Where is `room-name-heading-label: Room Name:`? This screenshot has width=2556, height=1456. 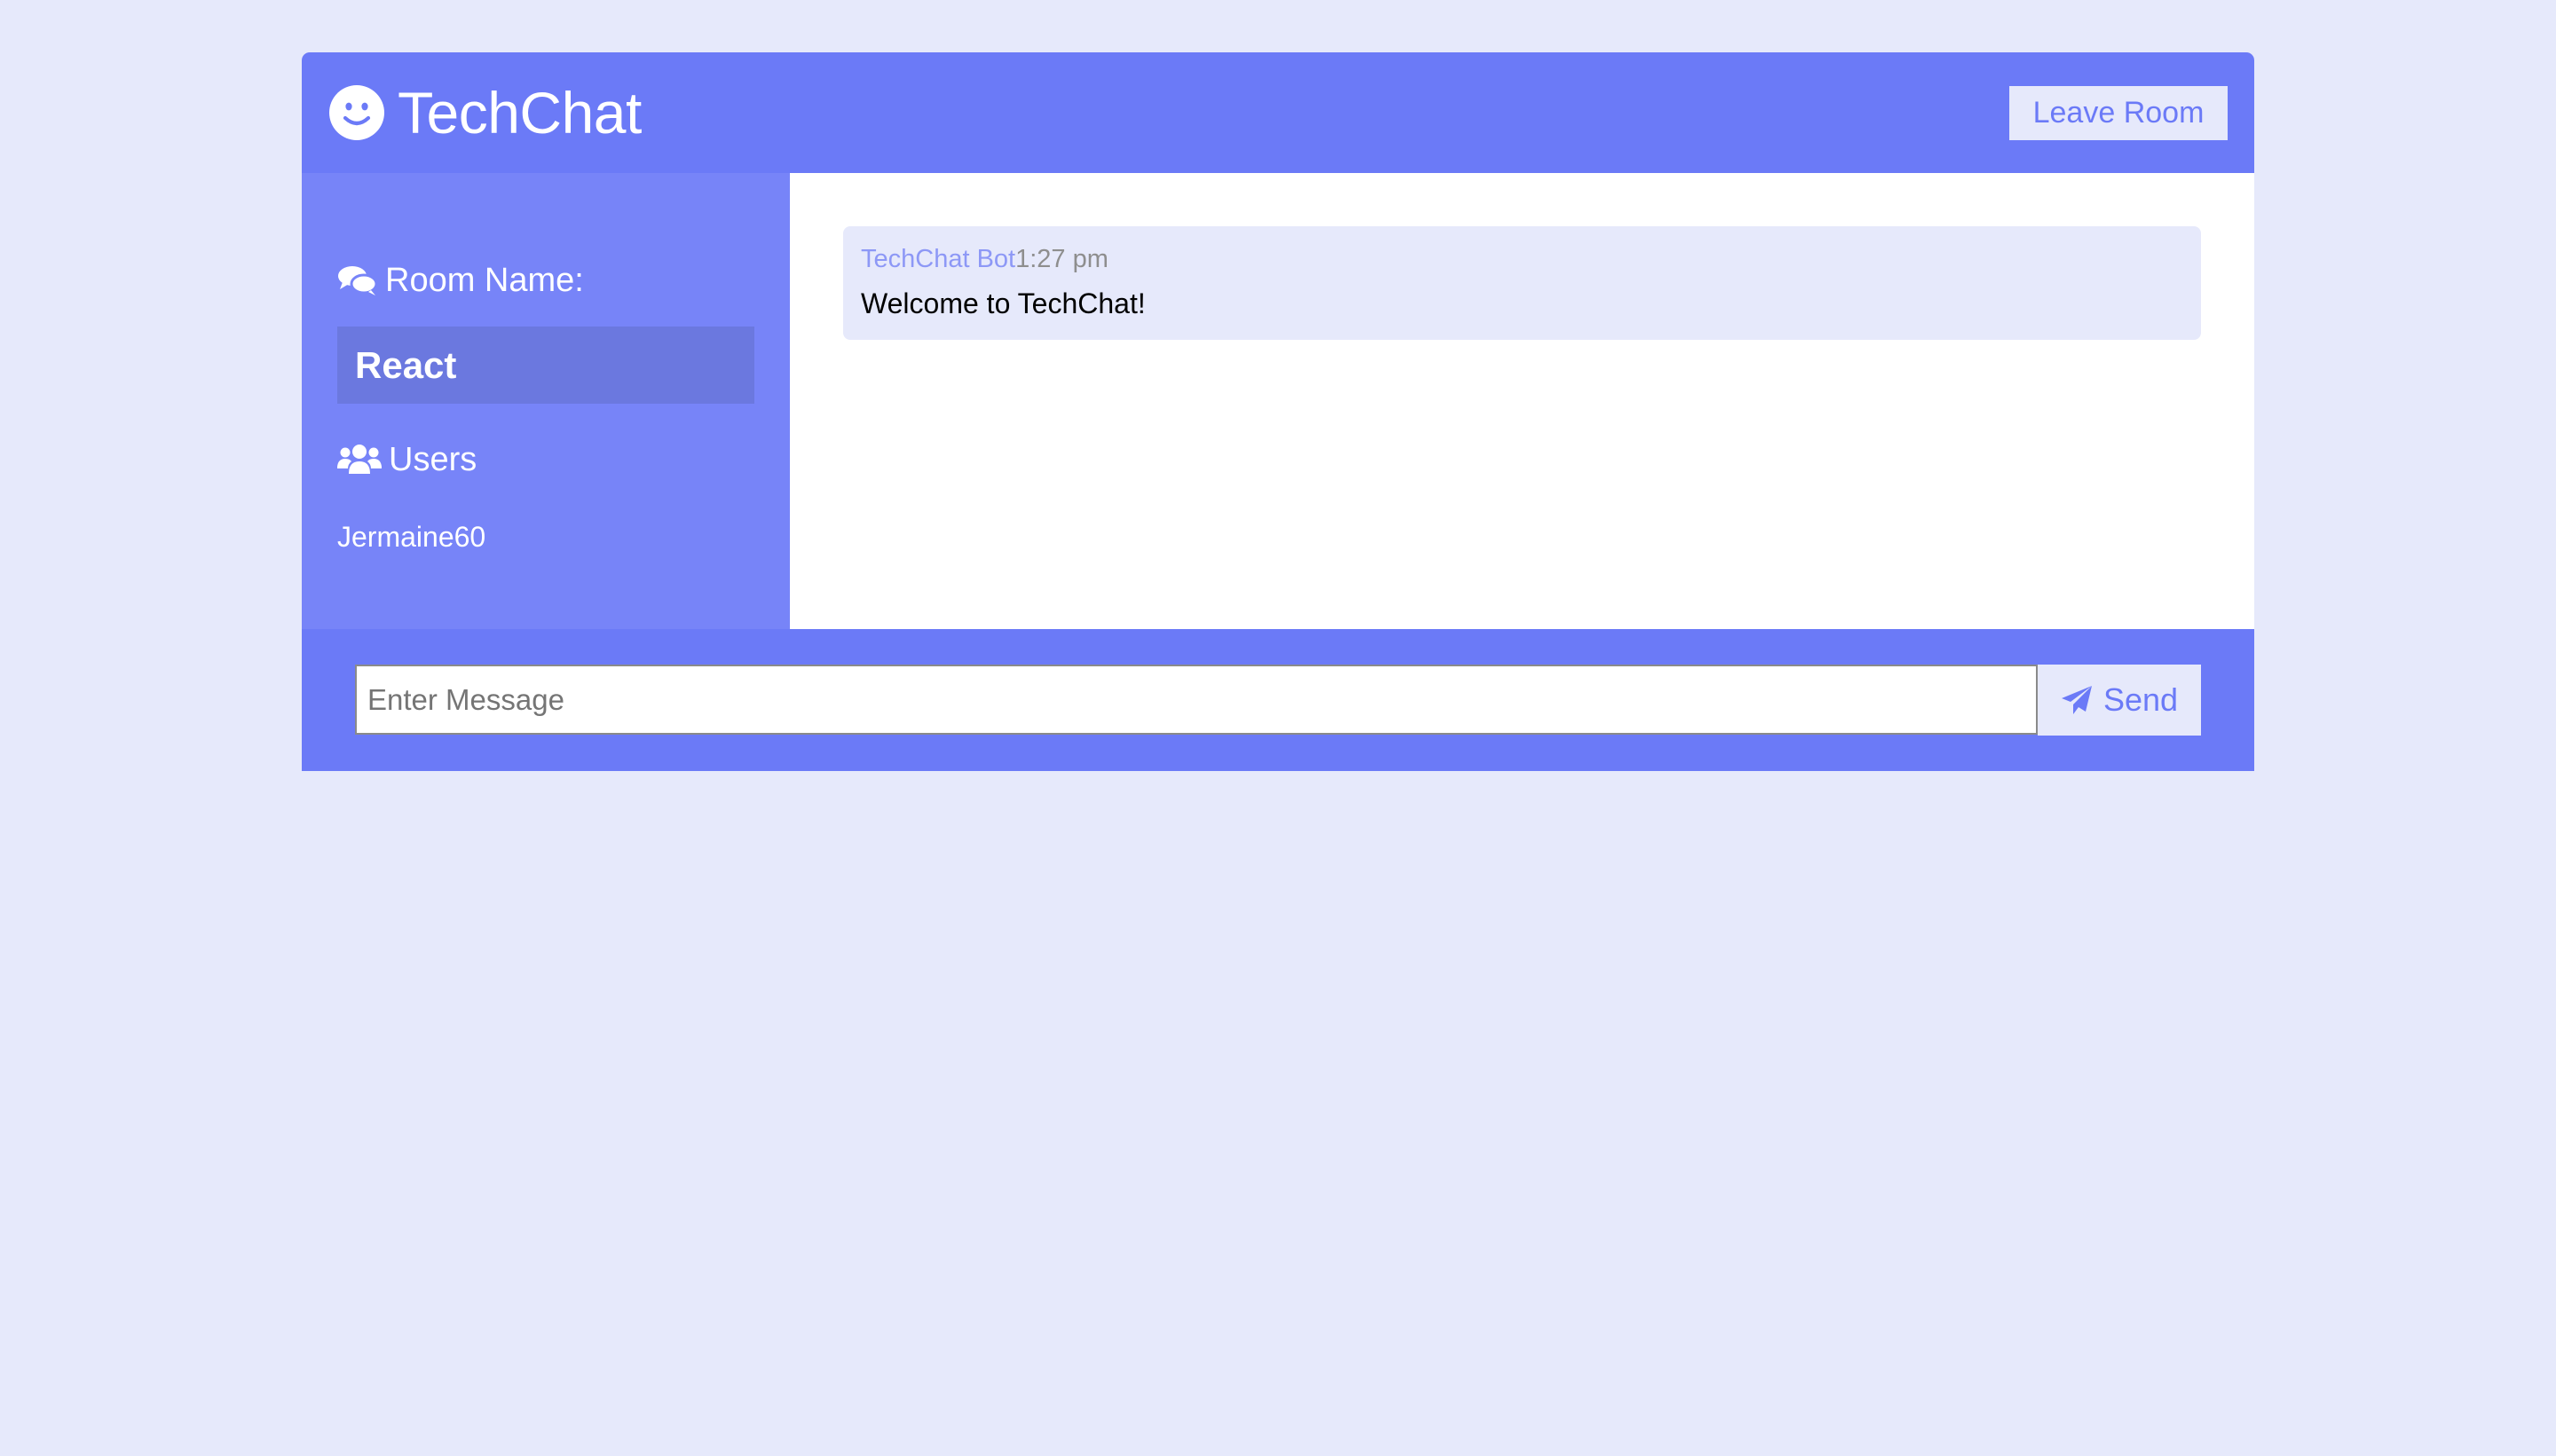 room-name-heading-label: Room Name: is located at coordinates (485, 280).